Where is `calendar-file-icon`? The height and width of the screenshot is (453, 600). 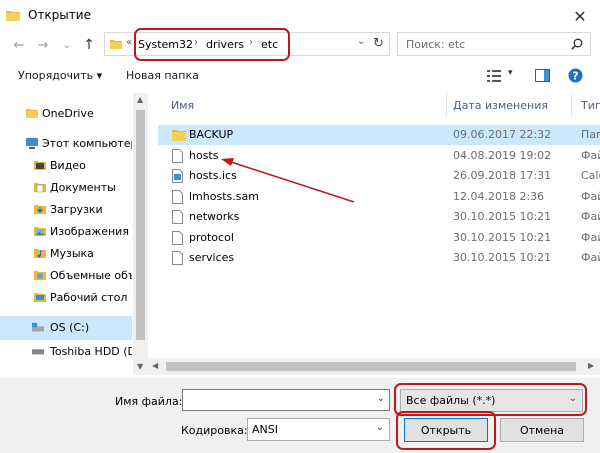
calendar-file-icon is located at coordinates (177, 176).